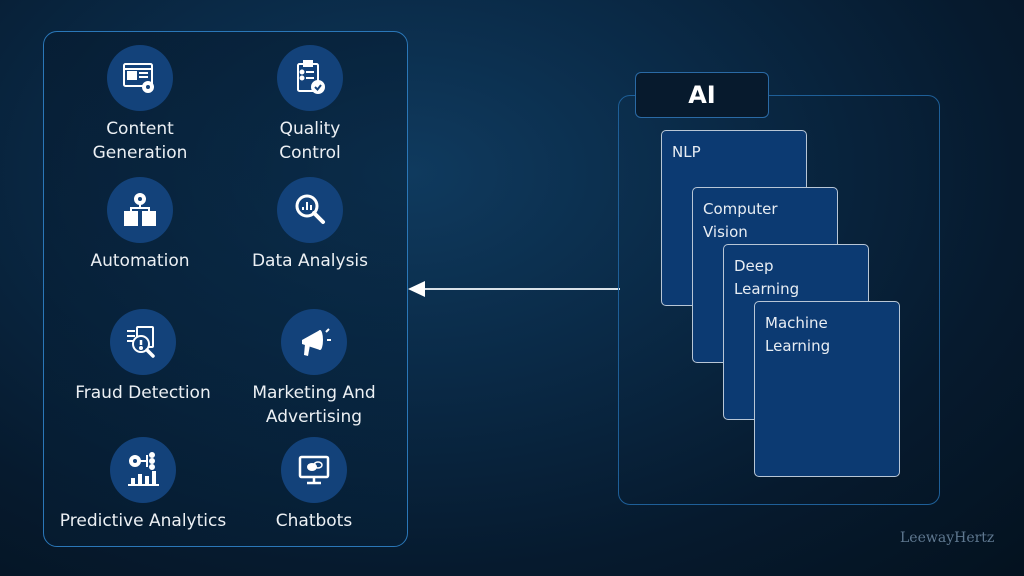 This screenshot has height=576, width=1024. Describe the element at coordinates (310, 141) in the screenshot. I see `app-label: Quality Control` at that location.